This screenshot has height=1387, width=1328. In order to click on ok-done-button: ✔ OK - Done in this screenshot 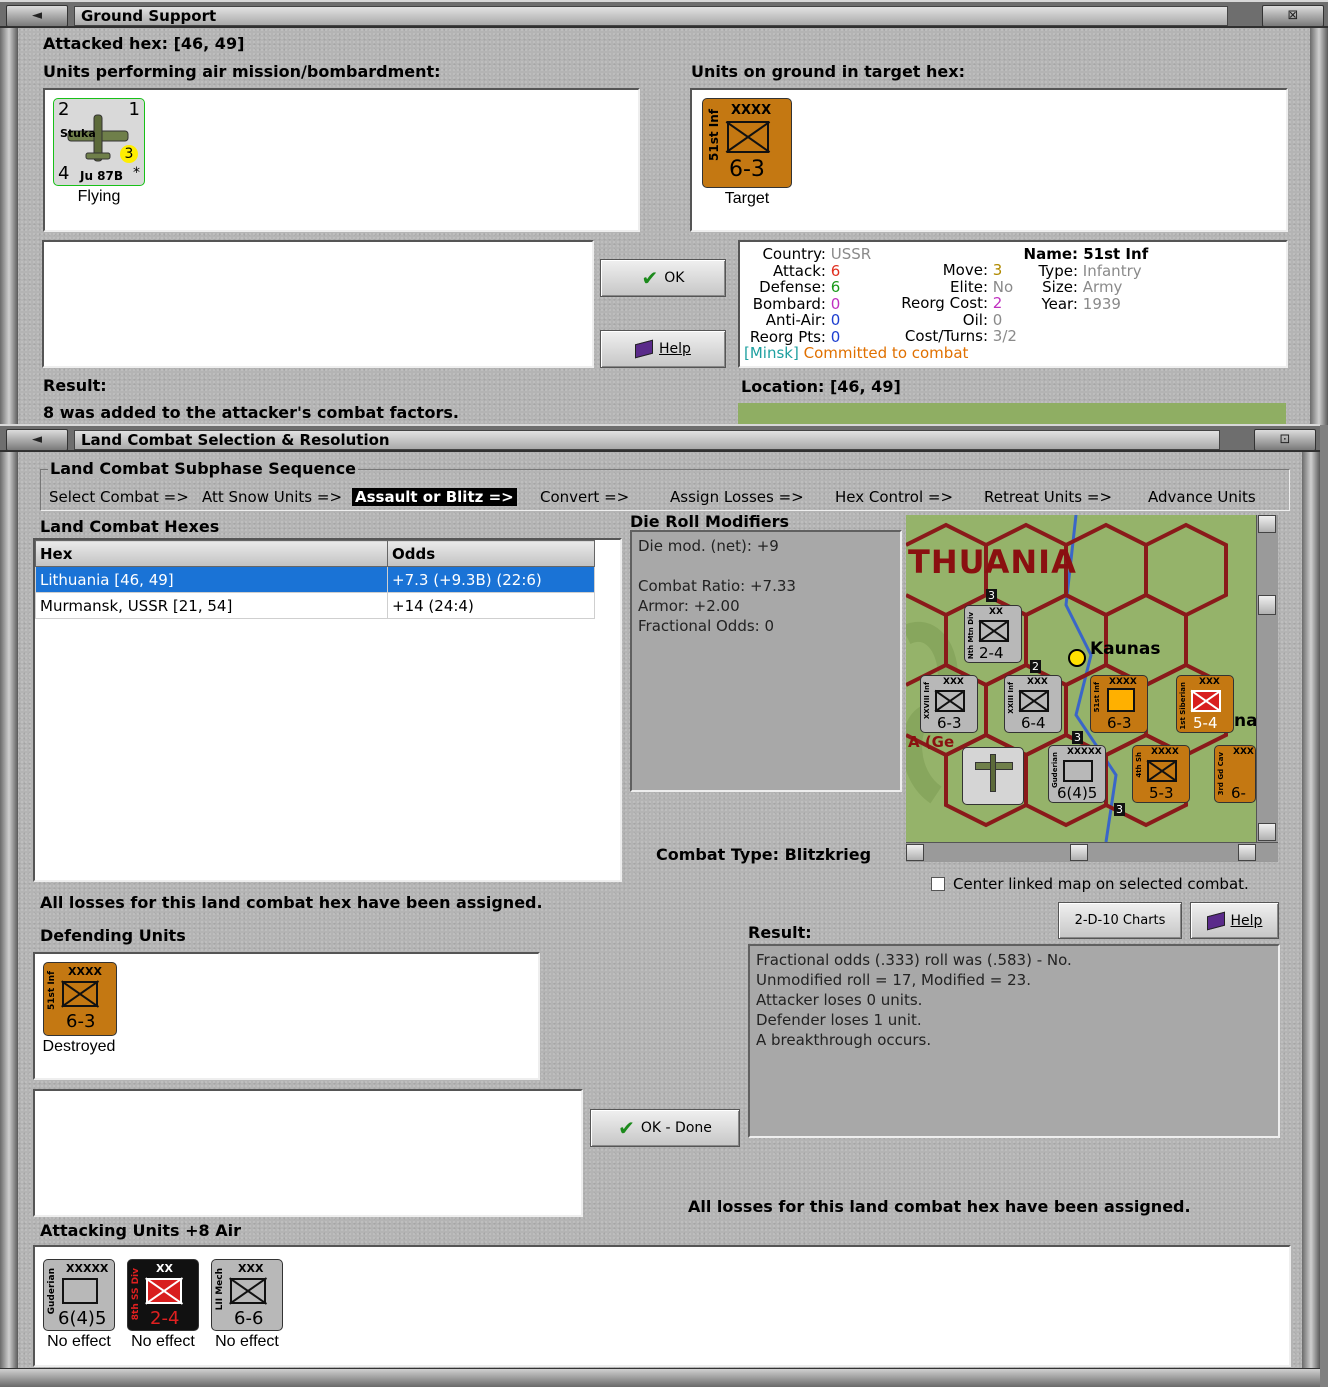, I will do `click(665, 1128)`.